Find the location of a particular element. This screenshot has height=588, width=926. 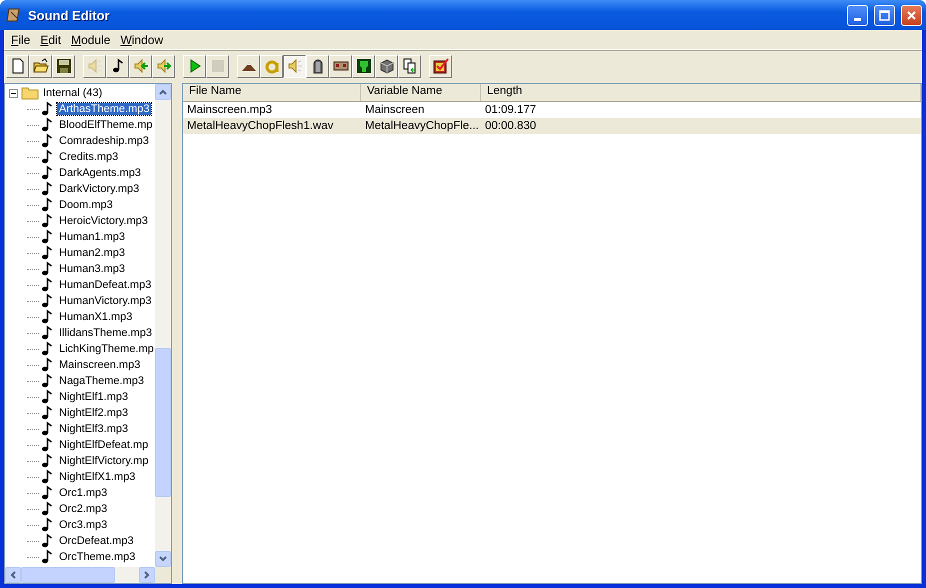

tree-item: HumanDefeat.mp3 is located at coordinates (105, 285).